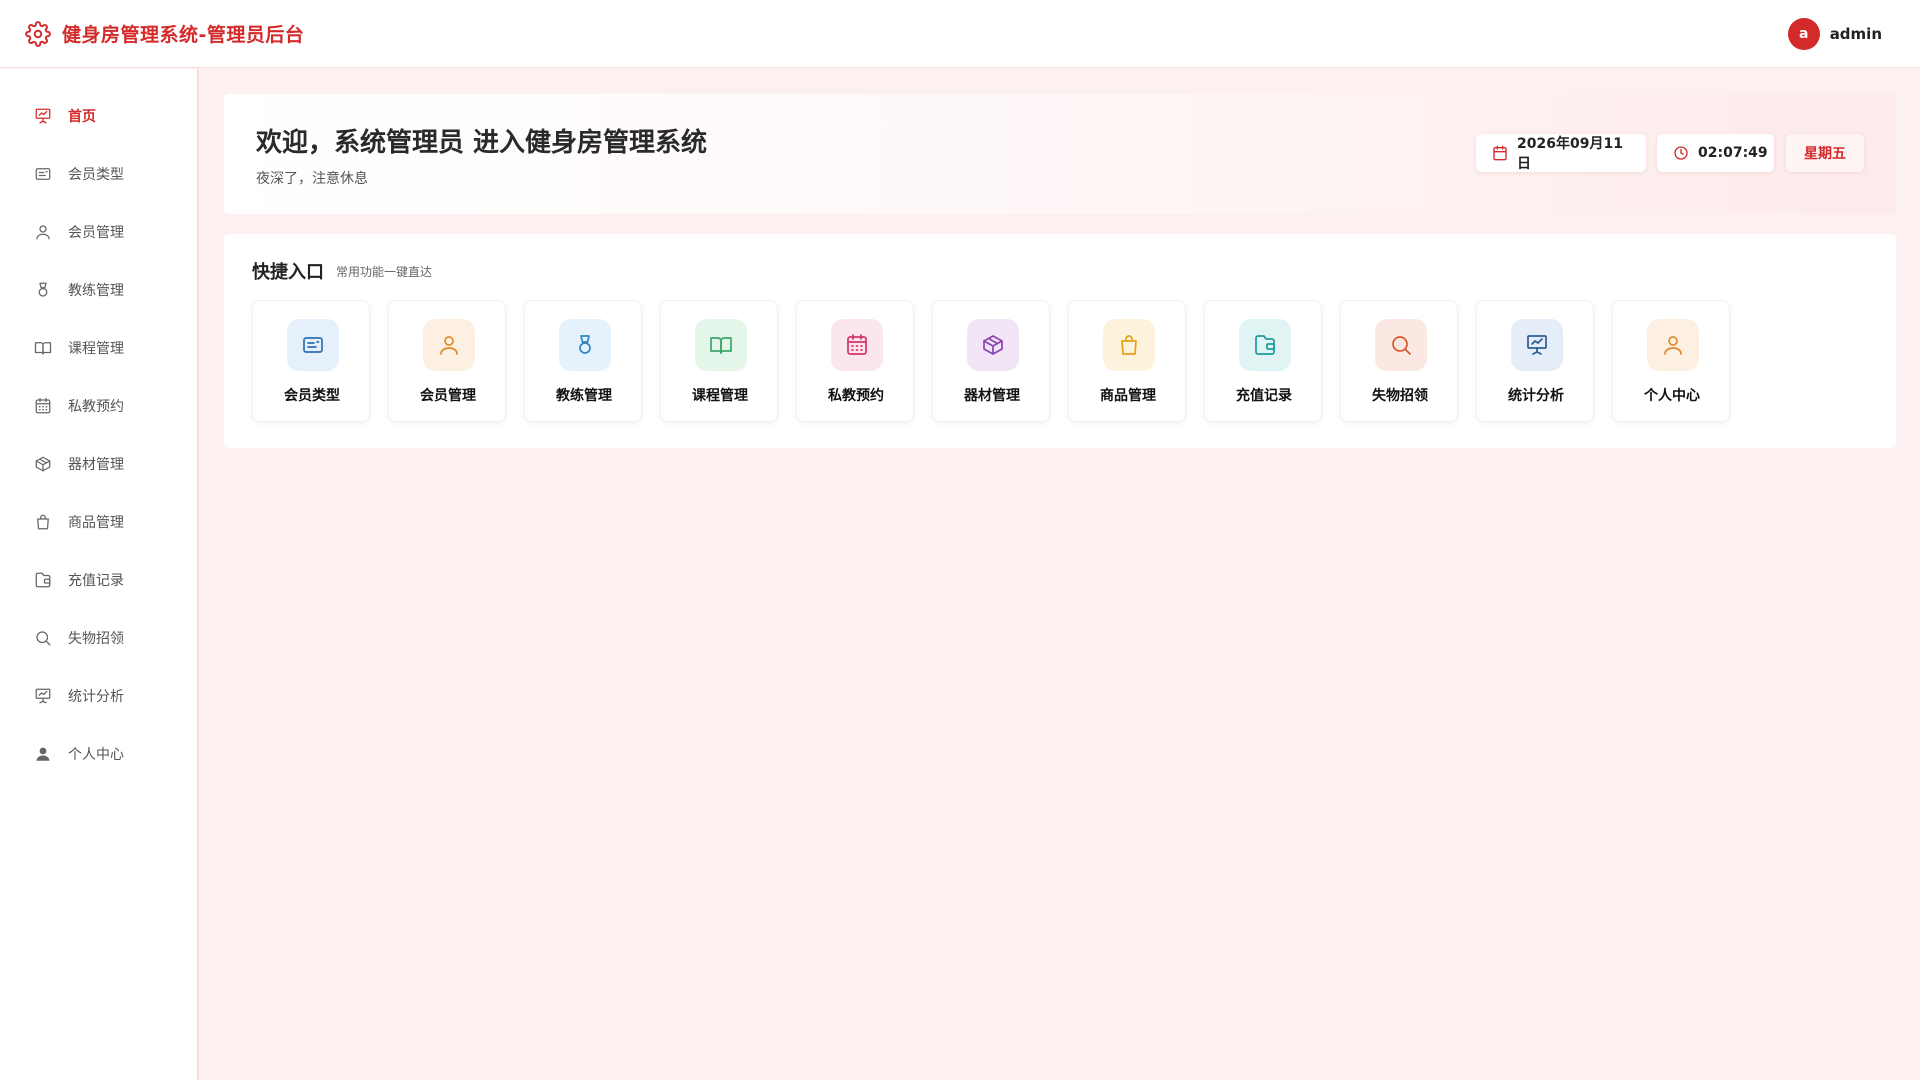 The height and width of the screenshot is (1080, 1920). I want to click on quick-entry-label: 个人中心, so click(1672, 396).